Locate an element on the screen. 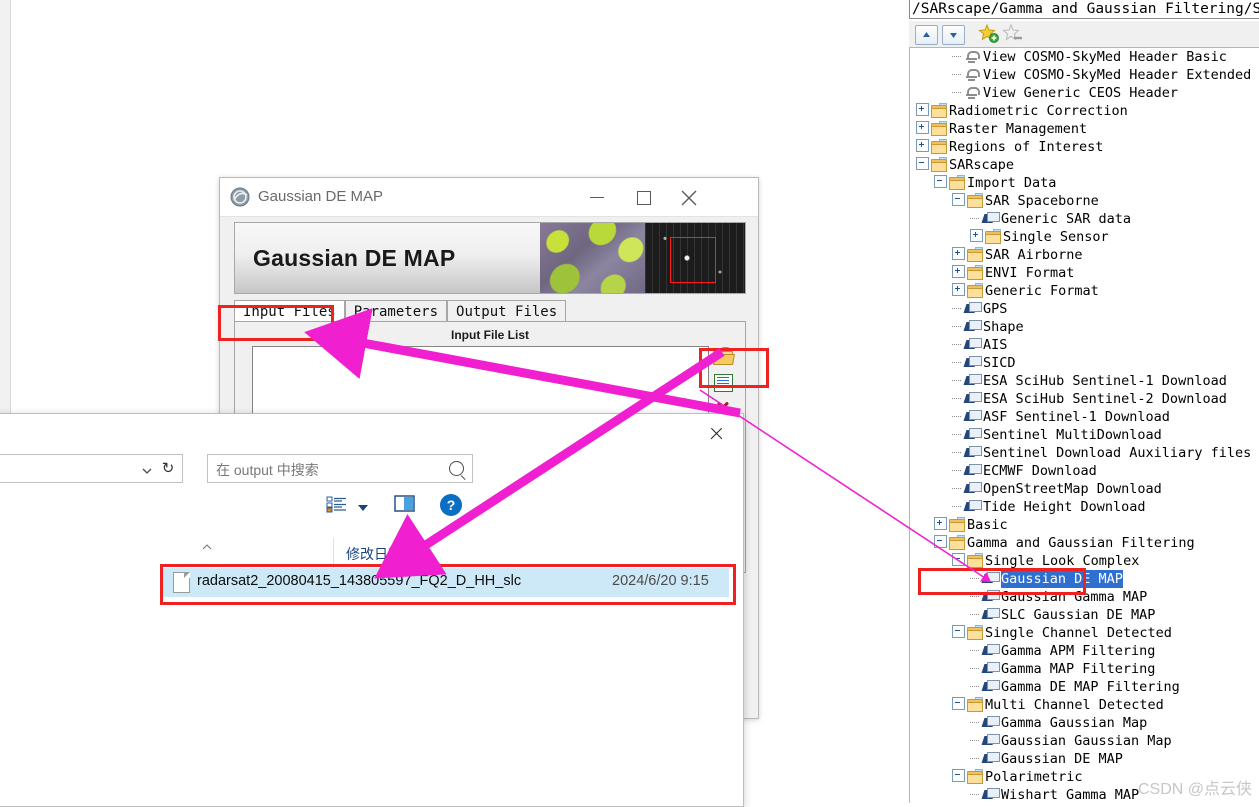  tree-item-label: Basic is located at coordinates (987, 525).